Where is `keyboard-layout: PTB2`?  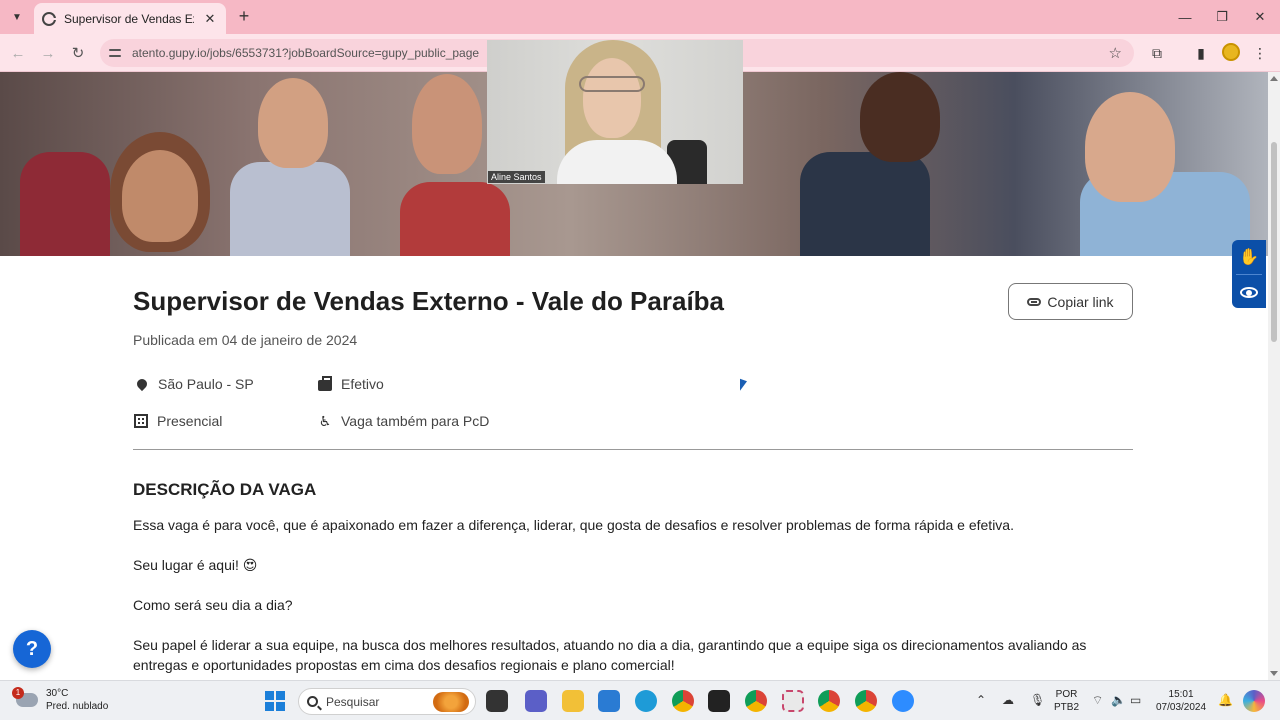
keyboard-layout: PTB2 is located at coordinates (1067, 707).